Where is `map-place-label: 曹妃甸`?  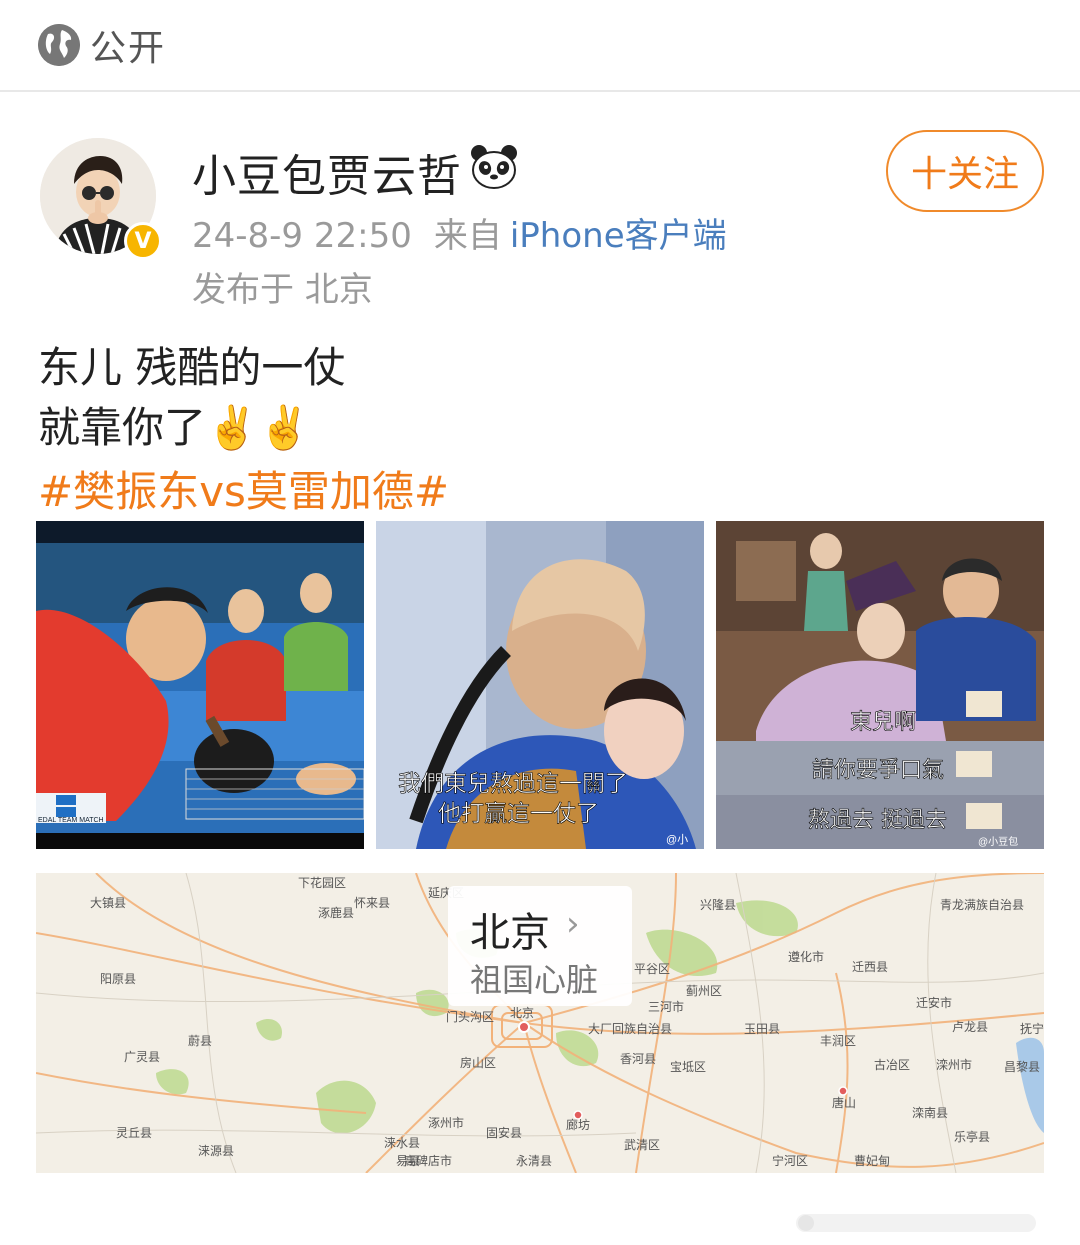 map-place-label: 曹妃甸 is located at coordinates (872, 1161).